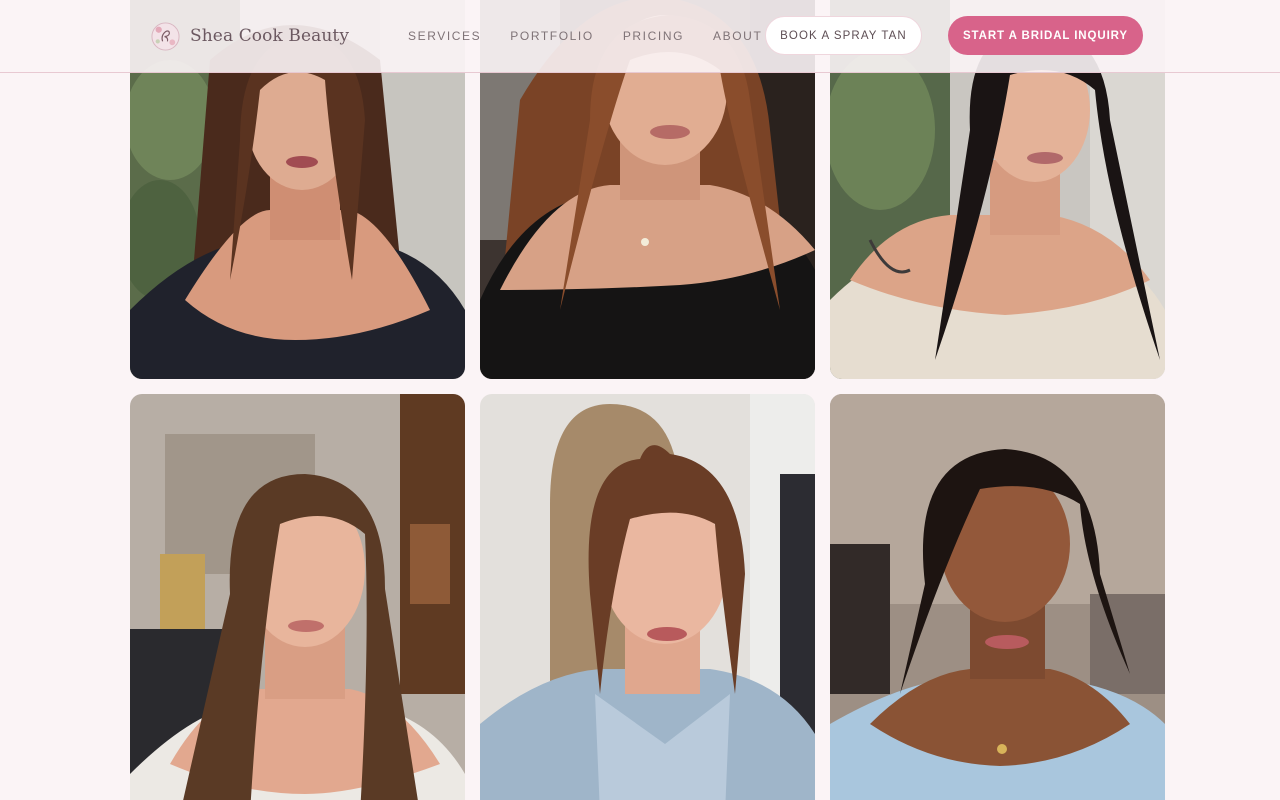 This screenshot has height=800, width=1280. I want to click on start-bridal-inquiry-button: START A BRIDAL INQUIRY, so click(1045, 35).